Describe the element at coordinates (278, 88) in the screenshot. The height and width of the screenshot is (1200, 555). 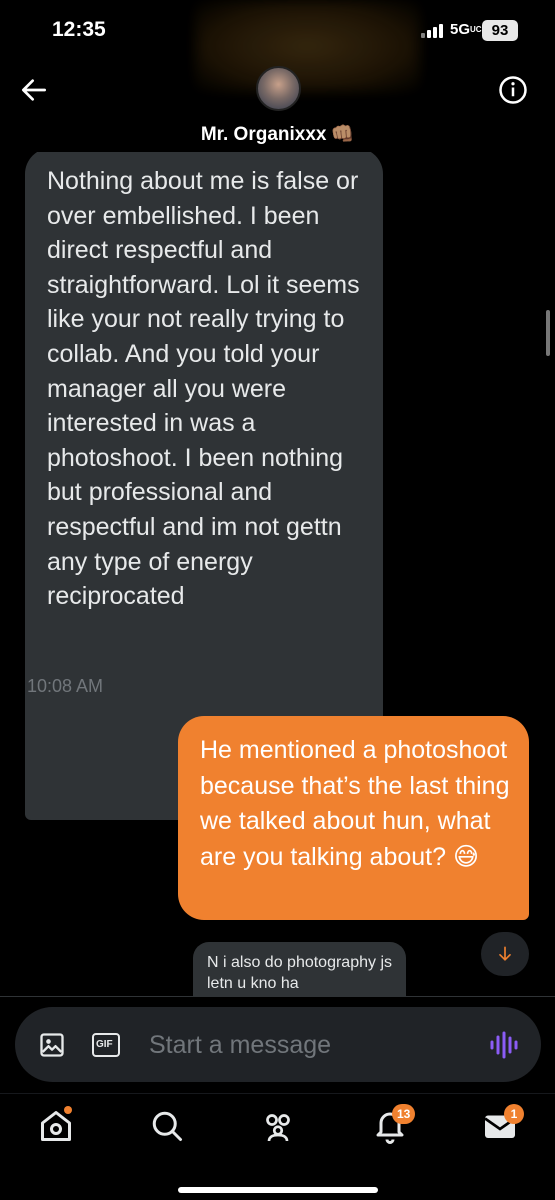
I see `avatar` at that location.